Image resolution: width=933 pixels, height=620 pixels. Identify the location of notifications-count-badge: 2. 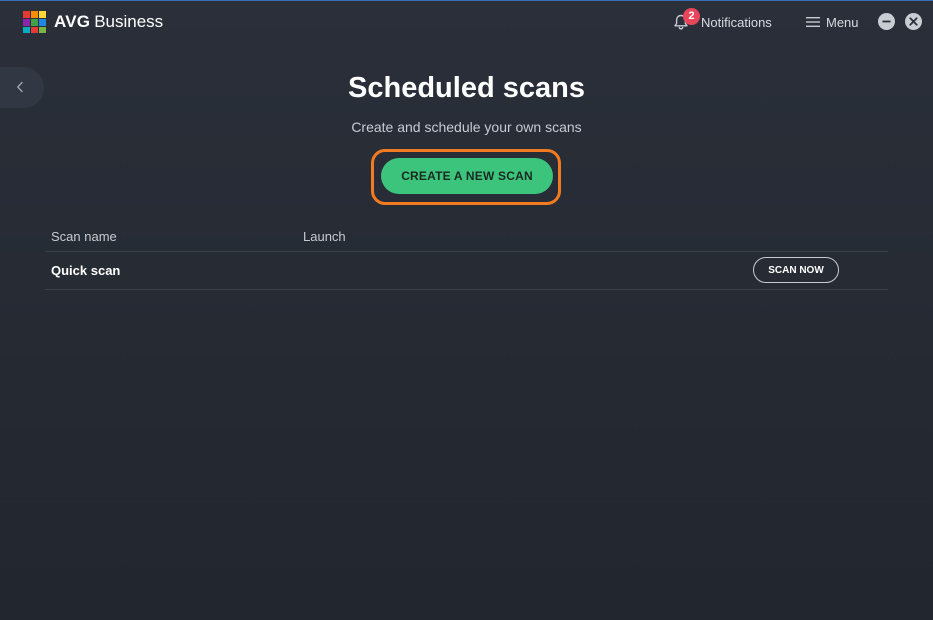
(691, 16).